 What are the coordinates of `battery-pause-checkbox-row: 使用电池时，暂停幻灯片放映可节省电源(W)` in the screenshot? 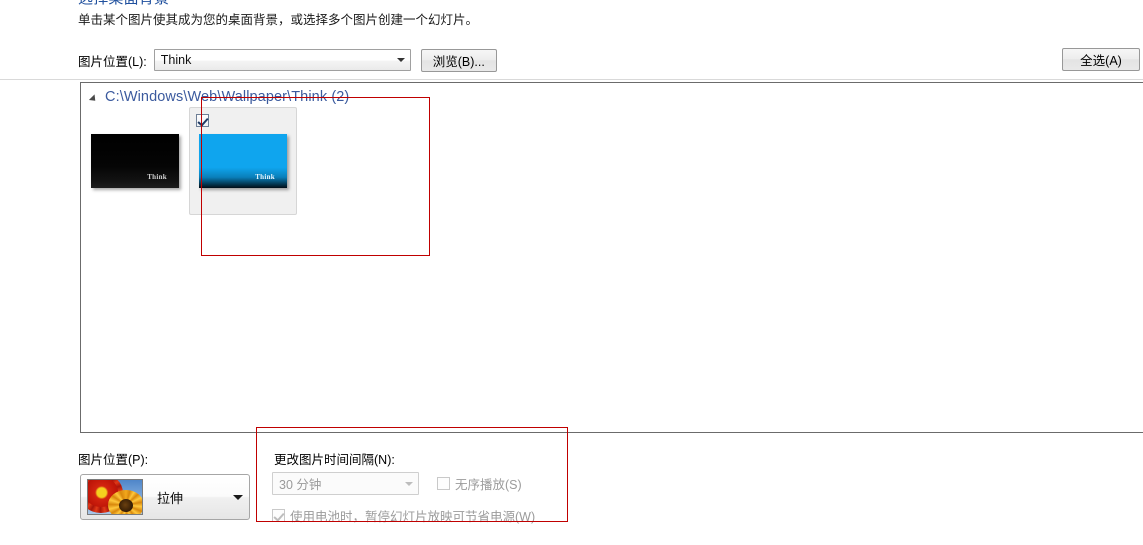 It's located at (403, 515).